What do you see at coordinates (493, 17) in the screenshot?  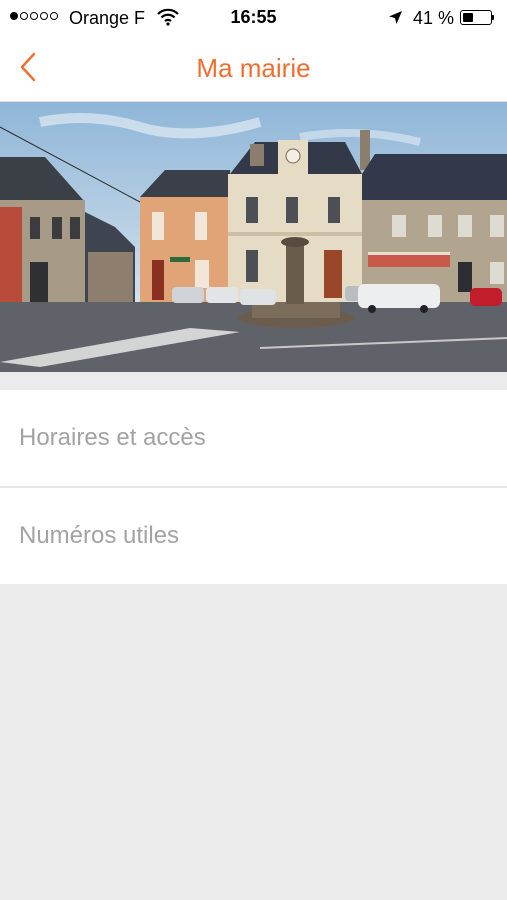 I see `battery-tip` at bounding box center [493, 17].